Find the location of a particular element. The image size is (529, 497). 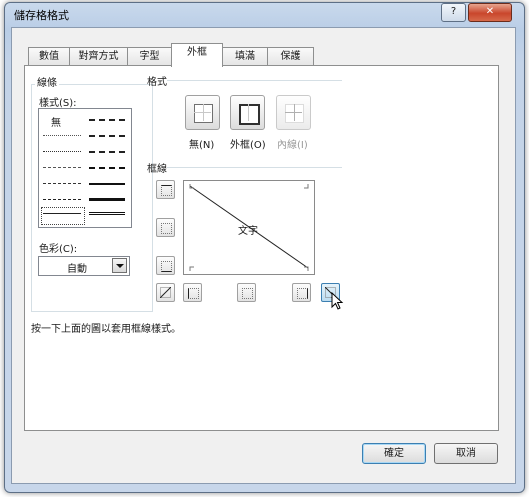

line-style-list: 無 is located at coordinates (85, 168).